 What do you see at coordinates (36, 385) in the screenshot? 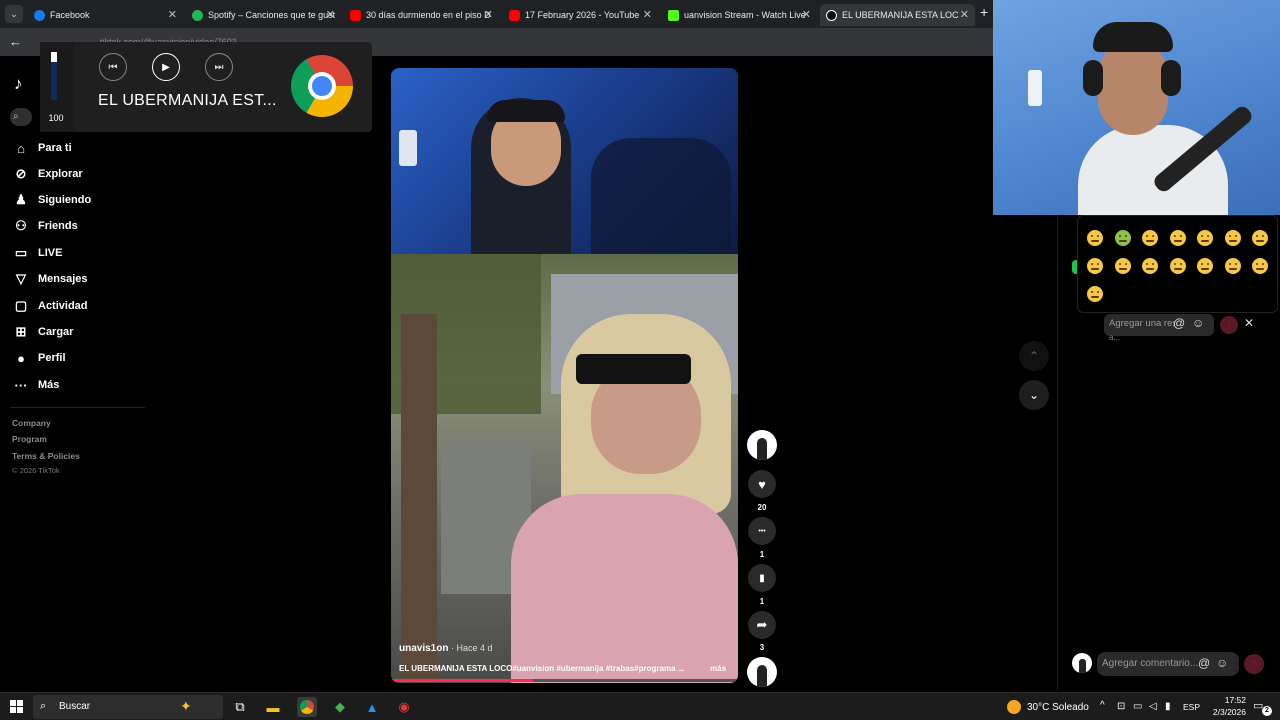
I see `nav-mas: ··· Más` at bounding box center [36, 385].